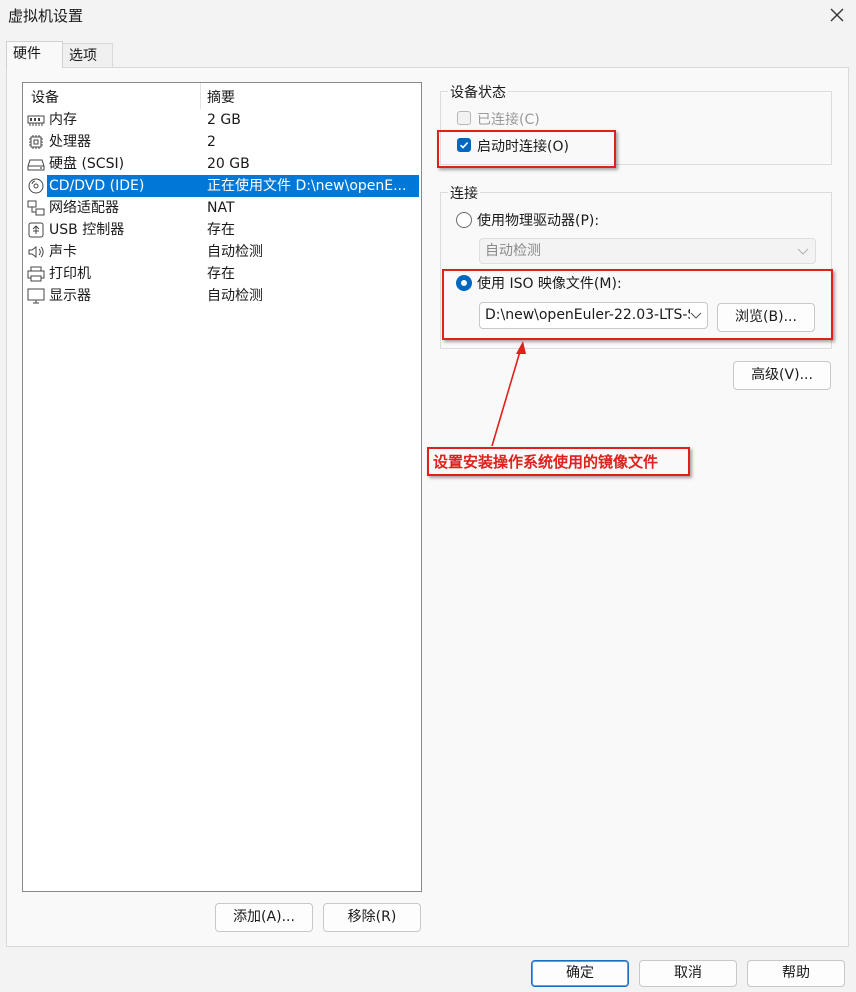 Image resolution: width=856 pixels, height=992 pixels. I want to click on device-name: 声卡, so click(63, 252).